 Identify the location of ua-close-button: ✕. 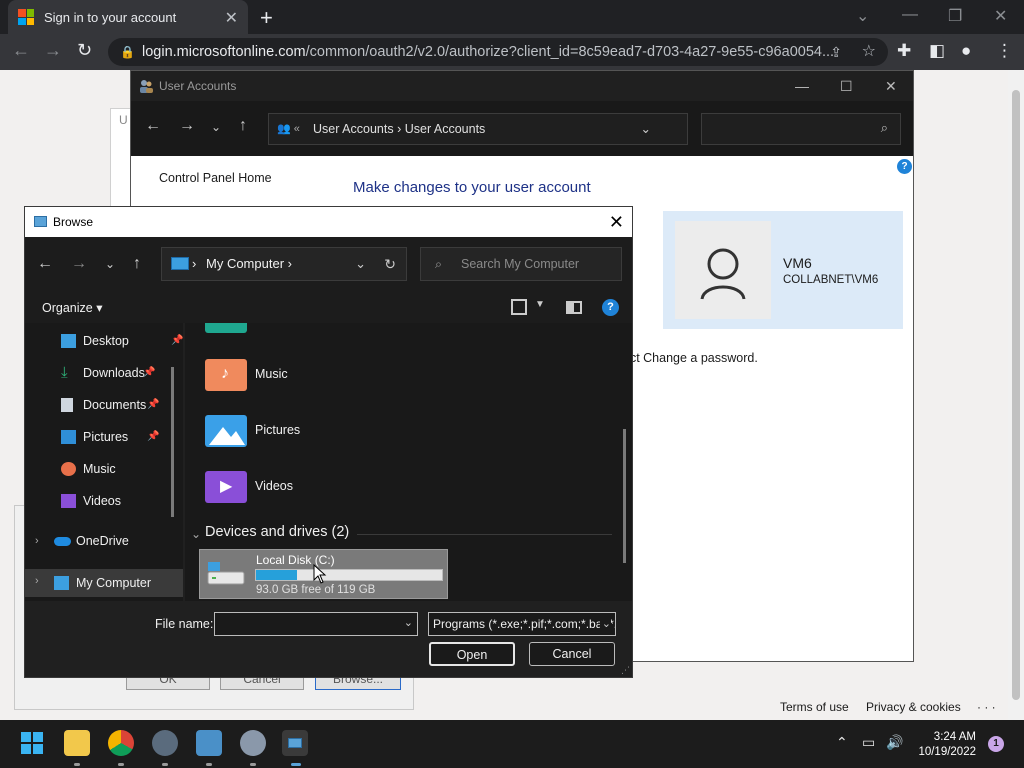
(891, 86).